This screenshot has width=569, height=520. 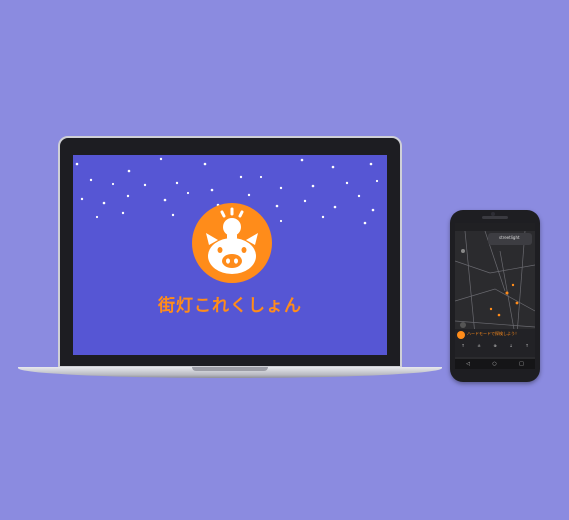 I want to click on recents-icon: □, so click(x=521, y=364).